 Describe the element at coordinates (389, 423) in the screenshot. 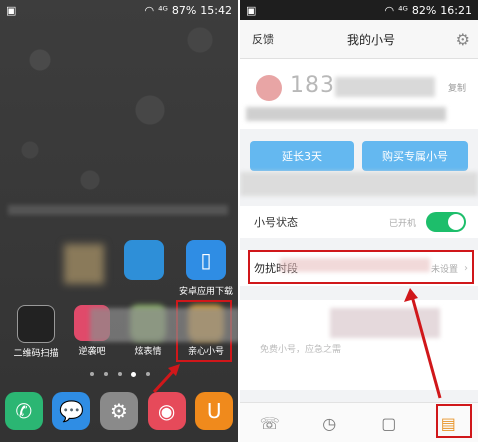

I see `contacts-icon: ▢` at that location.